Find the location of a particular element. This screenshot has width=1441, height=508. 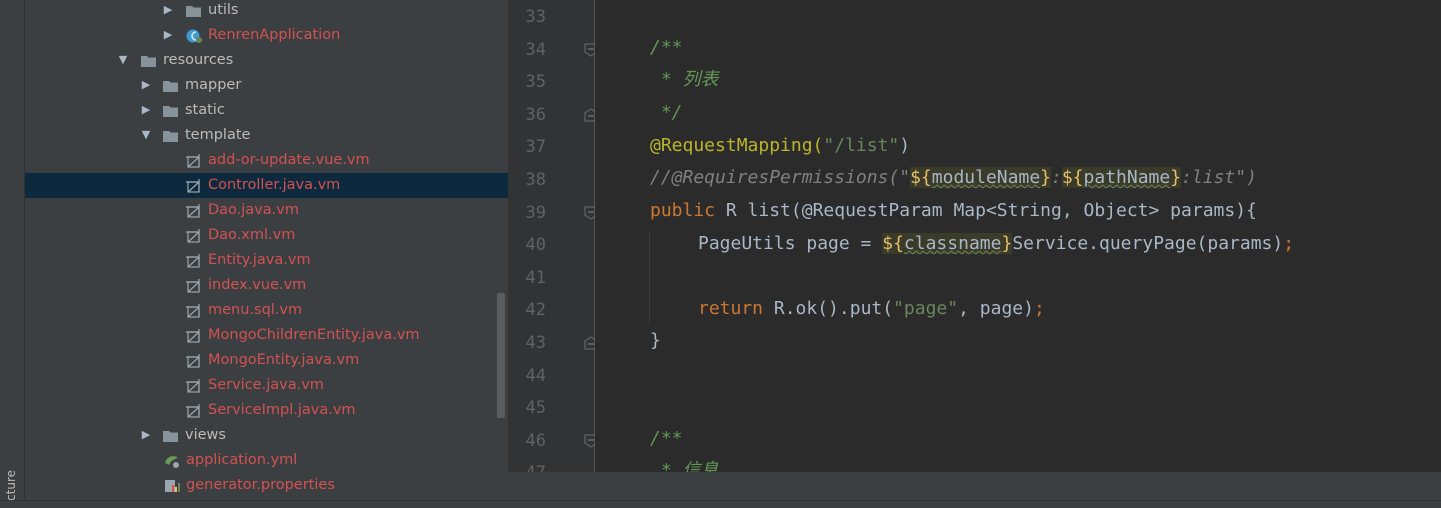

line-number: 46 is located at coordinates (531, 441).